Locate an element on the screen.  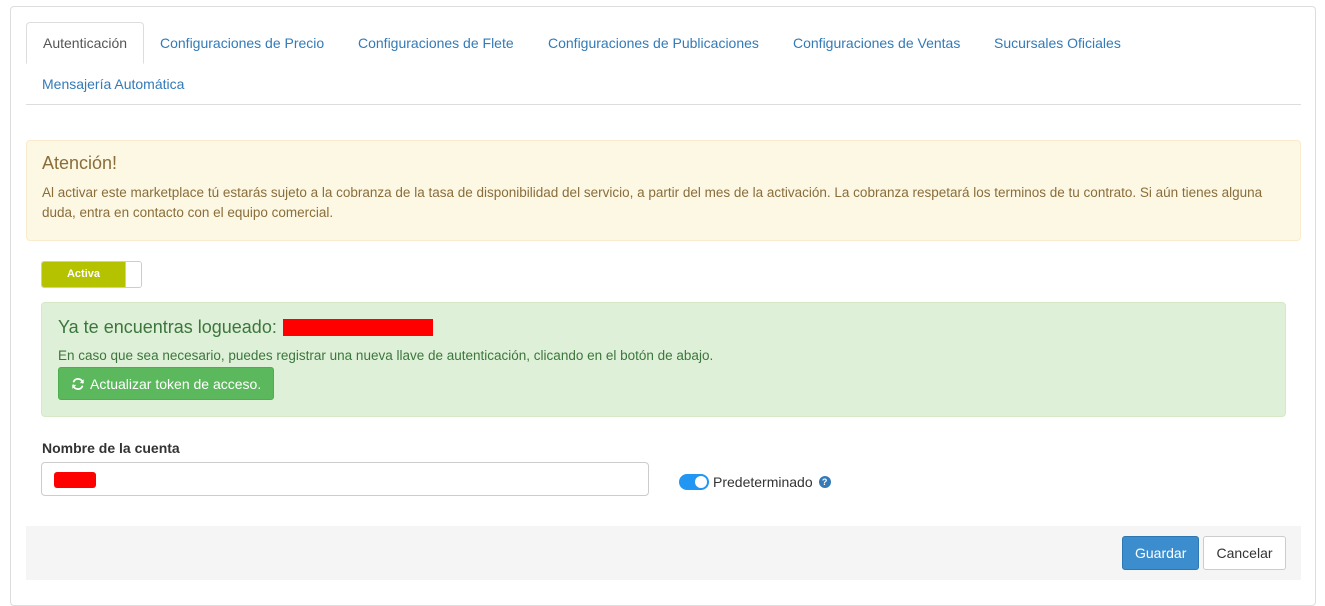
tab-configuraciones-ventas: Configuraciones de Ventas is located at coordinates (876, 43).